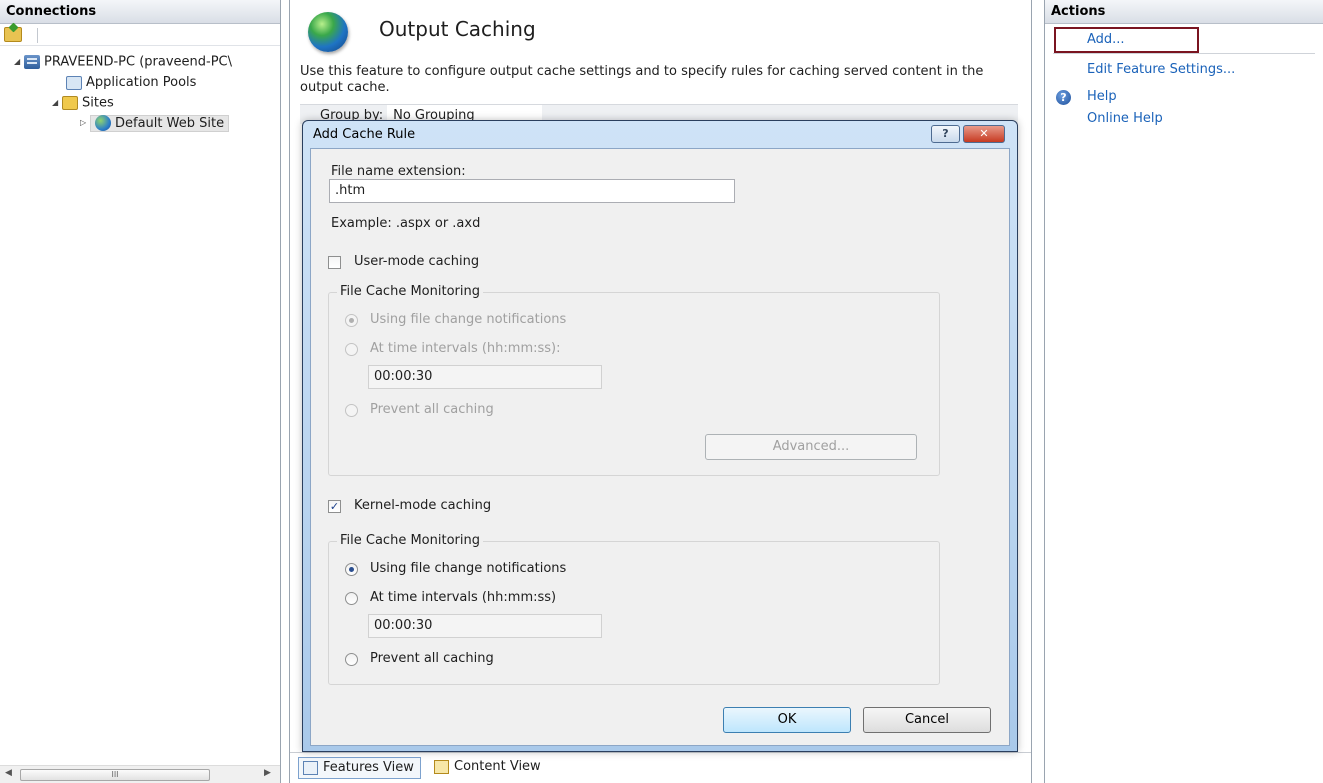 This screenshot has height=783, width=1323. I want to click on tab-features-label: Features View, so click(368, 767).